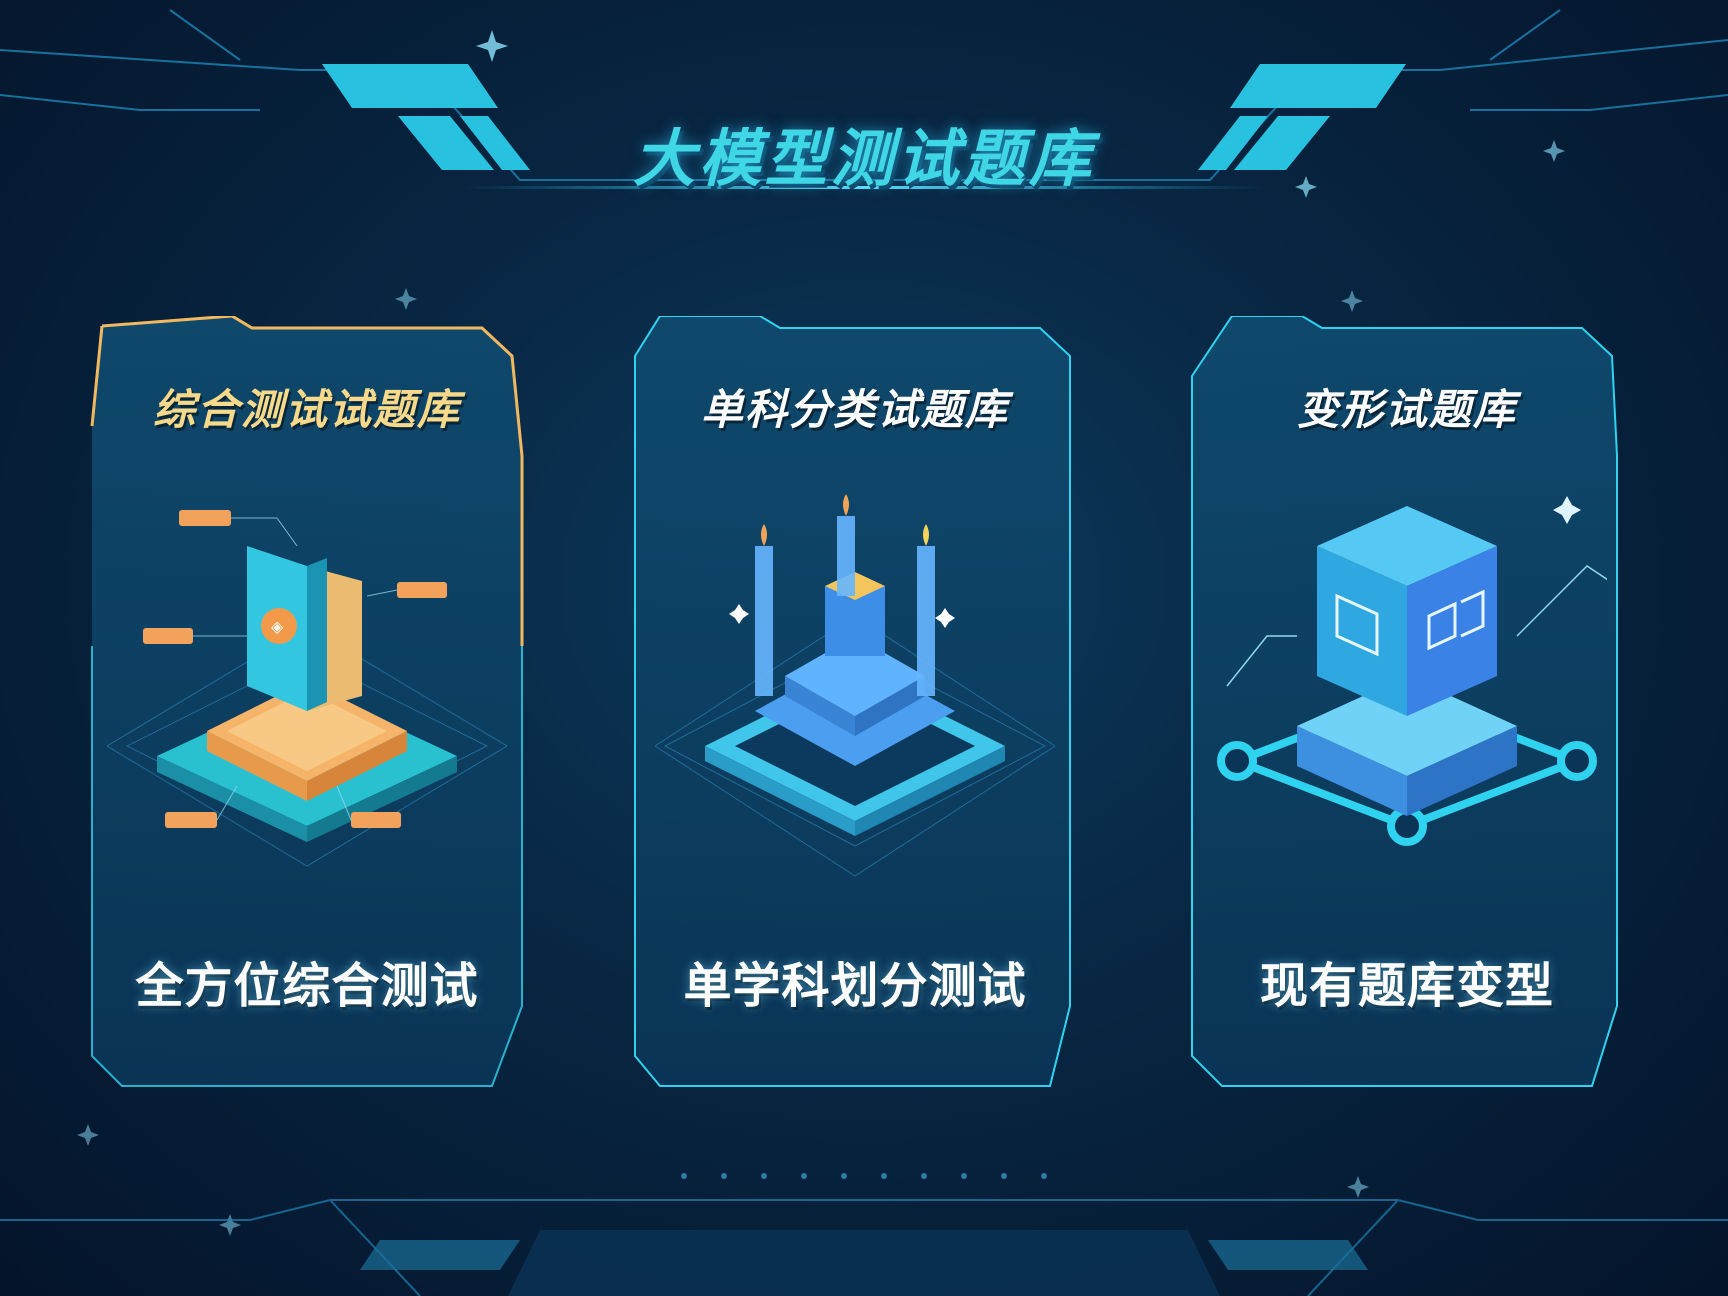 Image resolution: width=1728 pixels, height=1296 pixels. What do you see at coordinates (855, 986) in the screenshot?
I see `card-subtitle: 单学科划分测试` at bounding box center [855, 986].